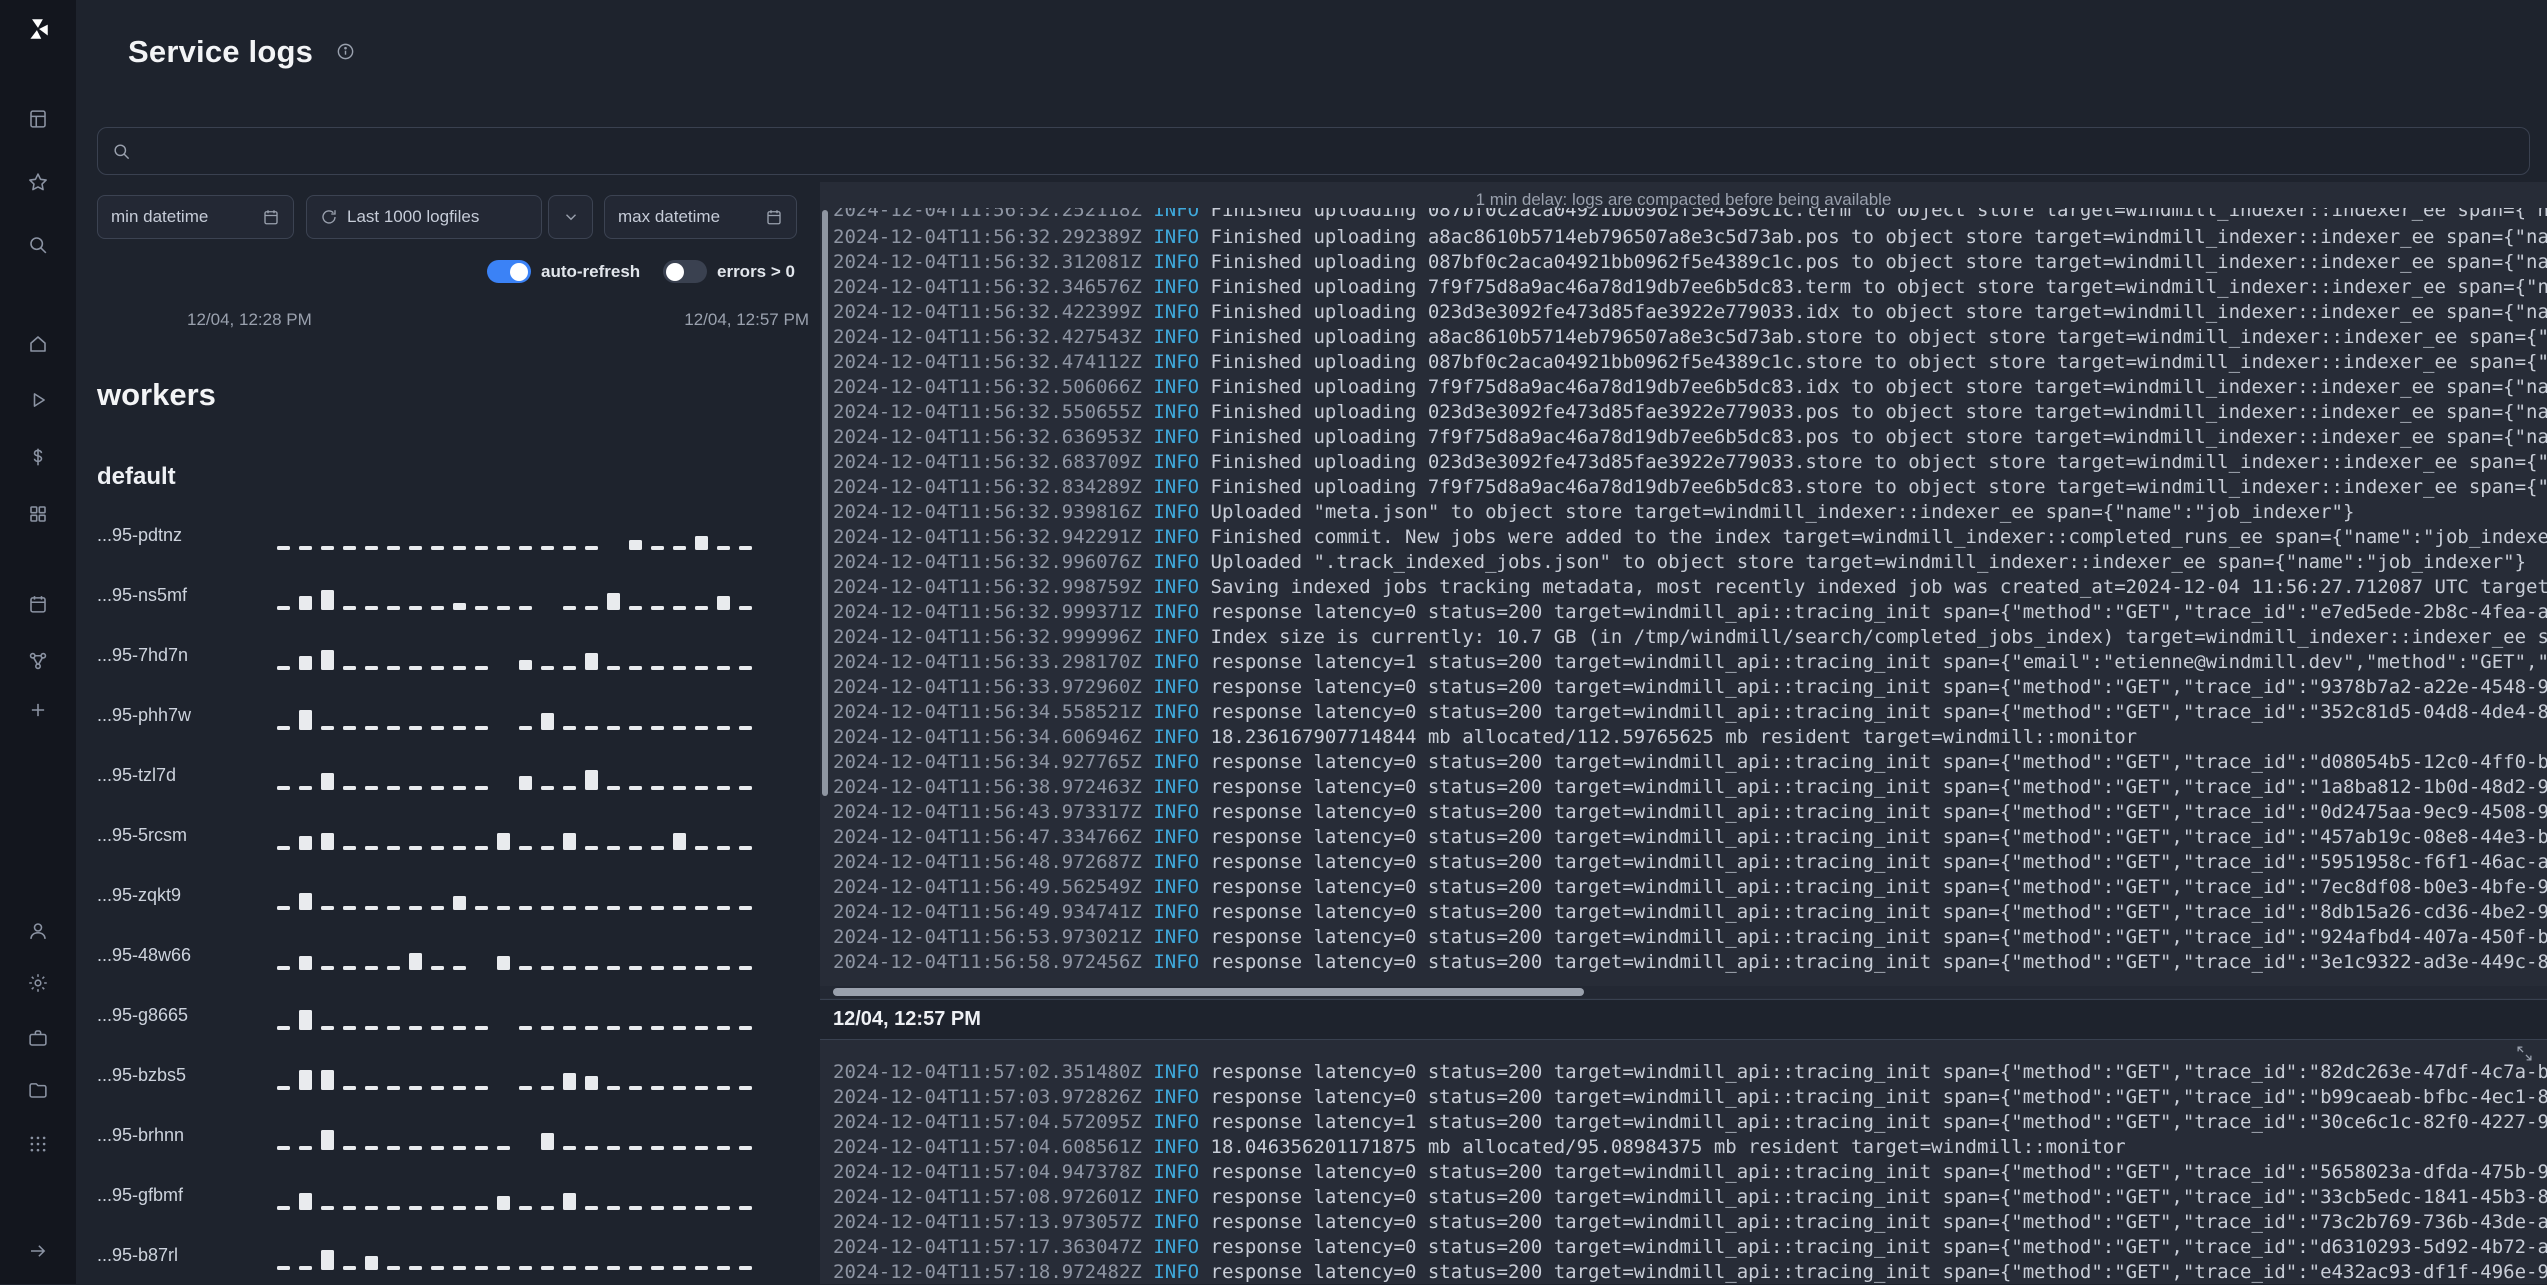 The width and height of the screenshot is (2547, 1285). Describe the element at coordinates (700, 217) in the screenshot. I see `max-datetime-input: max datetime` at that location.